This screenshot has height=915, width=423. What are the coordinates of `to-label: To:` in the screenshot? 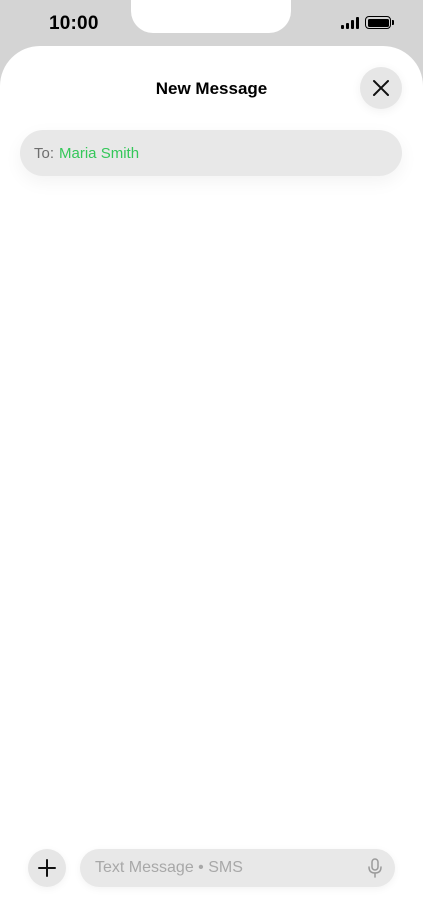 It's located at (44, 153).